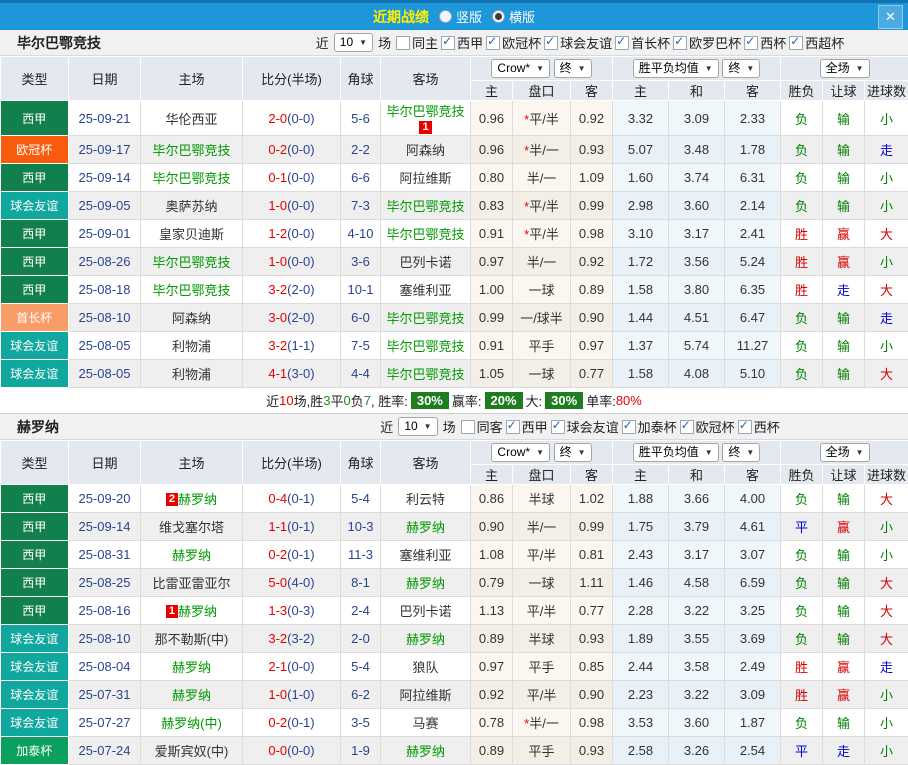 This screenshot has width=908, height=765. Describe the element at coordinates (425, 723) in the screenshot. I see `team-link: 马赛` at that location.